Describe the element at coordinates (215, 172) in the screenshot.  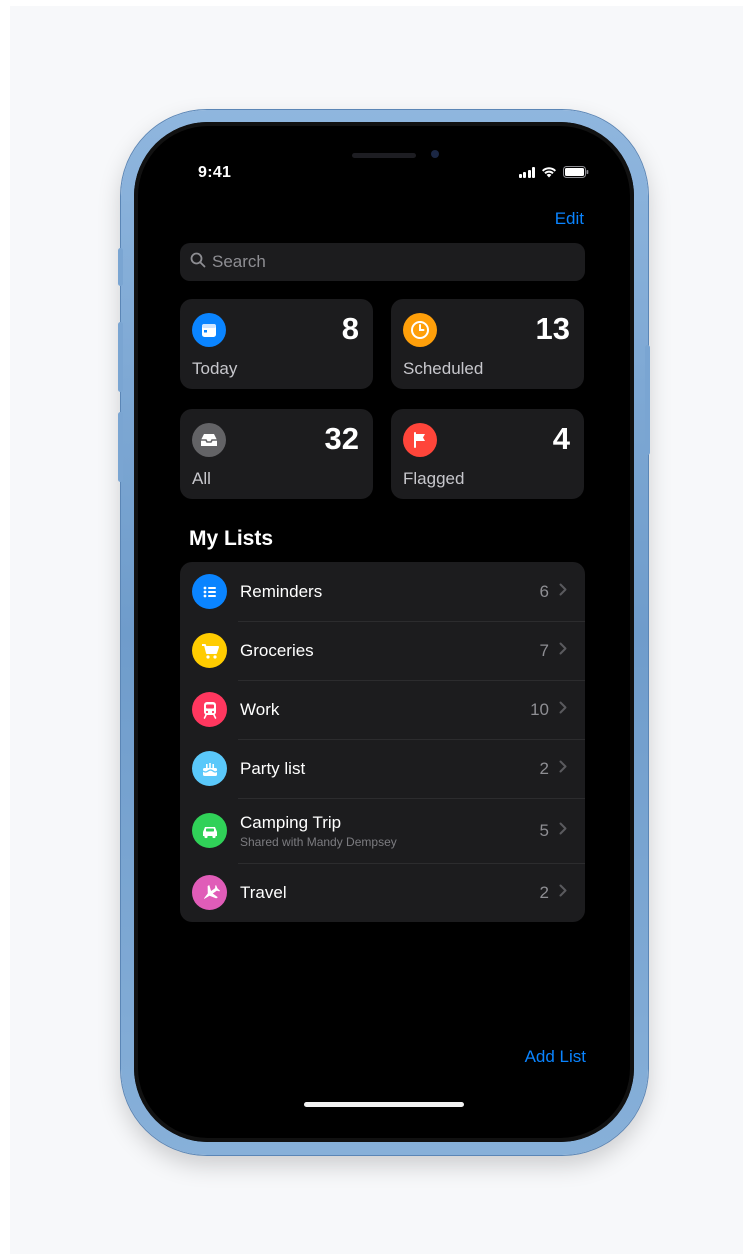
I see `status-time: 9:41` at that location.